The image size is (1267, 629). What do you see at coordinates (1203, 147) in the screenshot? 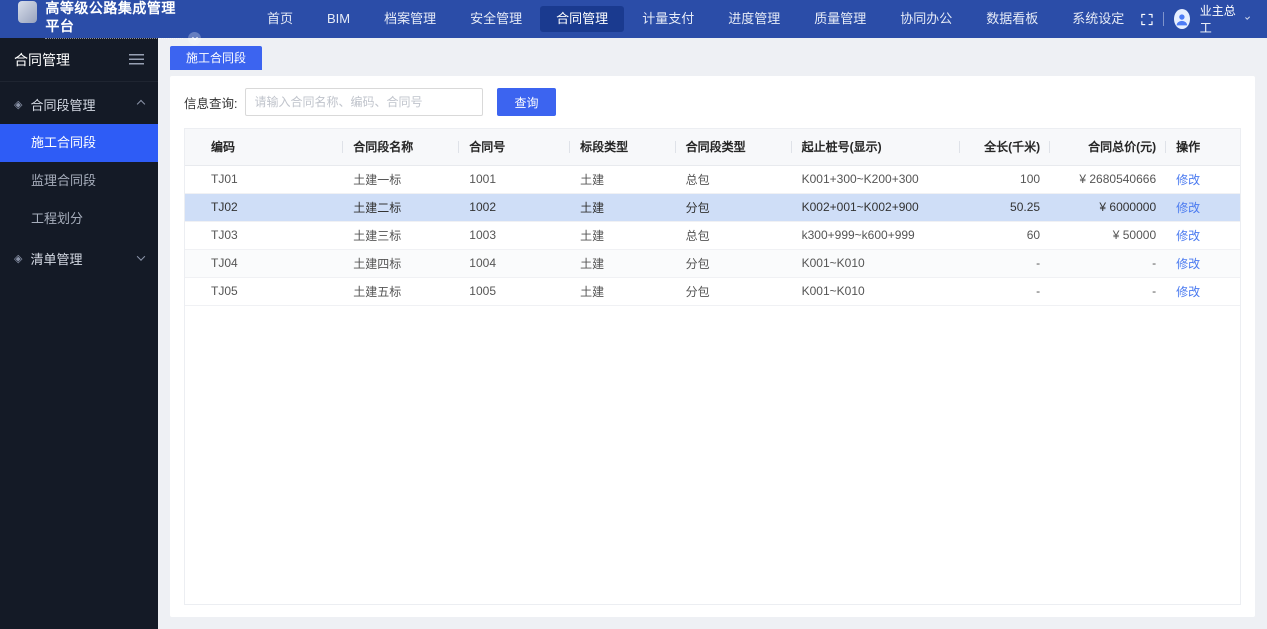
I see `column-header: 操作` at bounding box center [1203, 147].